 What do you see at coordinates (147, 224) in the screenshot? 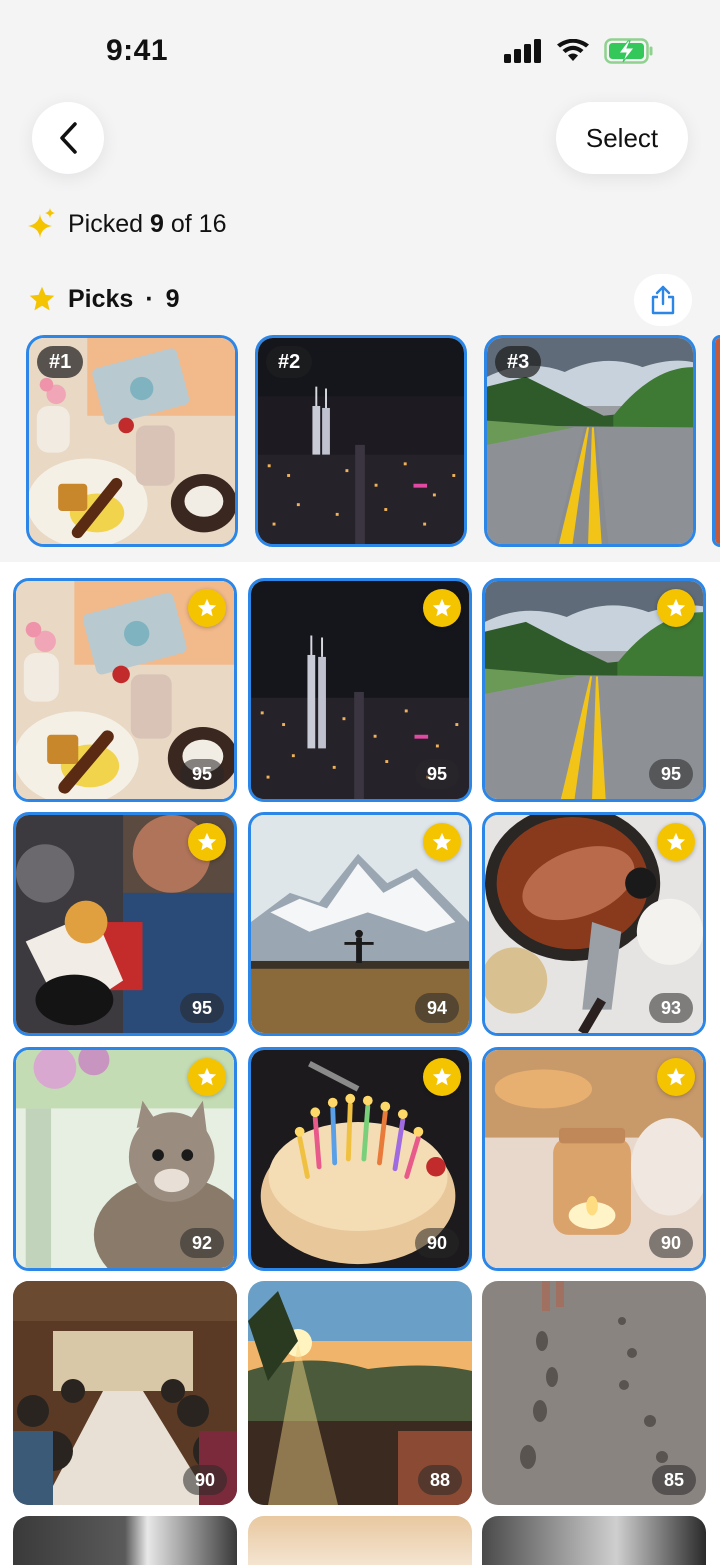
I see `picked-summary-text: Picked 9 of 16` at bounding box center [147, 224].